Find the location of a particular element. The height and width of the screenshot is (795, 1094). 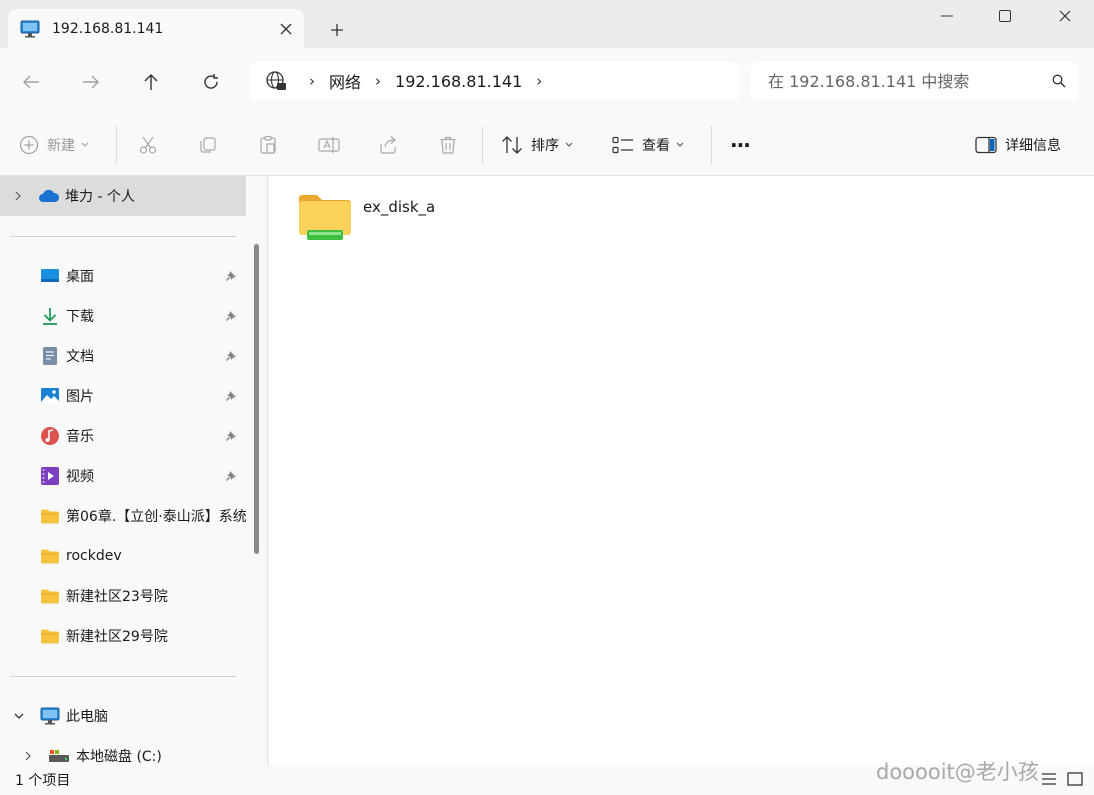

search-input is located at coordinates (903, 81).